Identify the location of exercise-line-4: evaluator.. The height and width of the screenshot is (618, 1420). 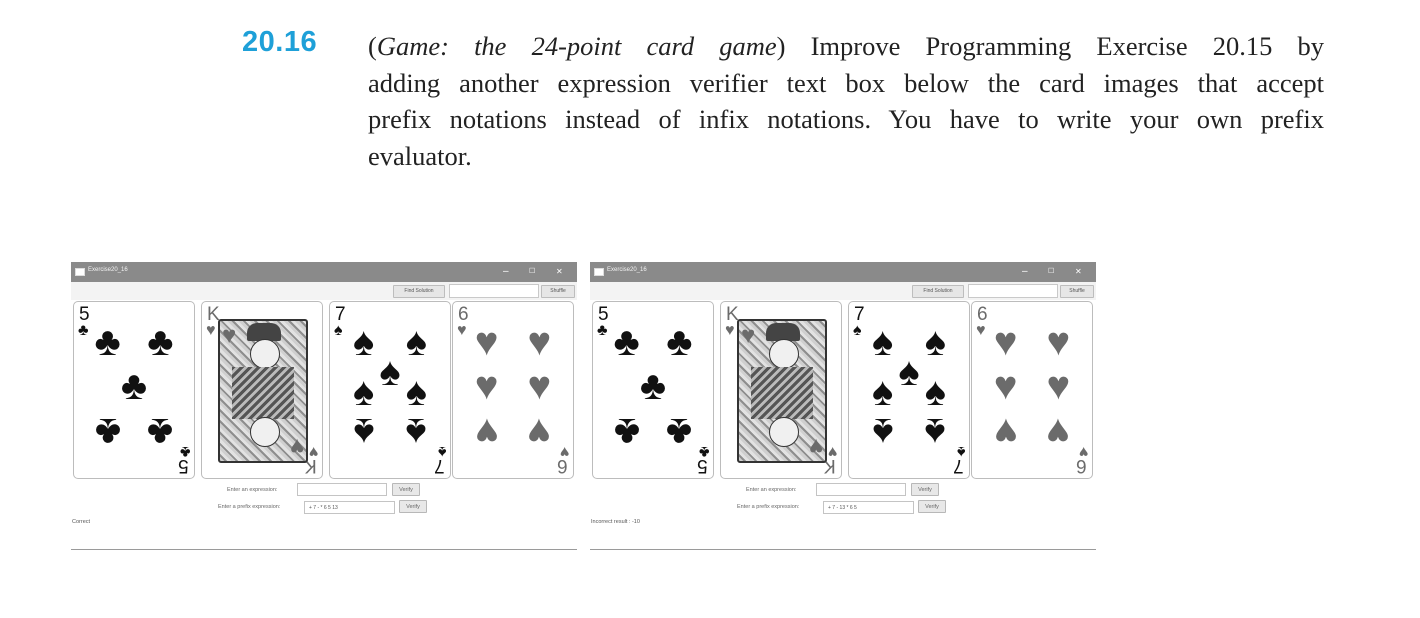
(420, 155).